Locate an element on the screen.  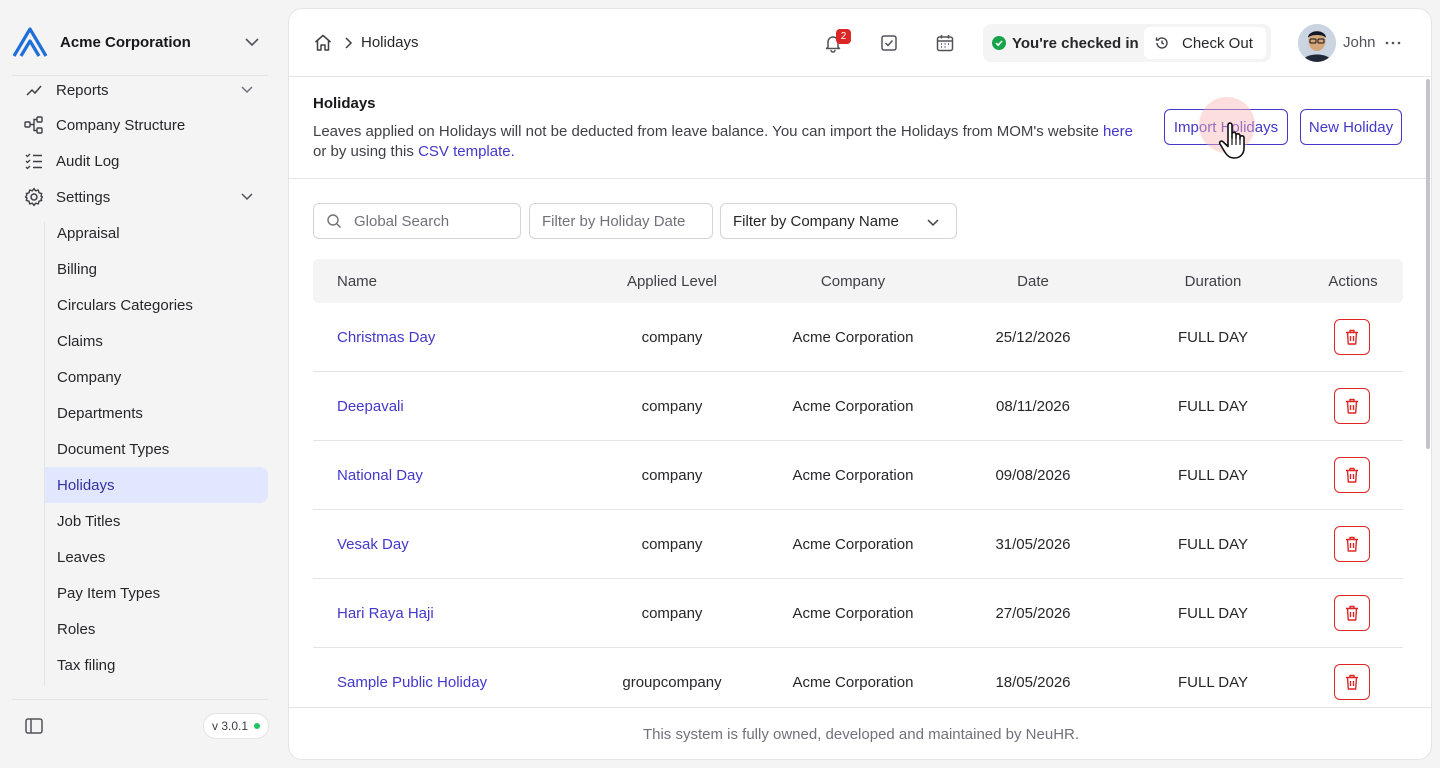
version-badge: v 3.0.1 is located at coordinates (236, 726).